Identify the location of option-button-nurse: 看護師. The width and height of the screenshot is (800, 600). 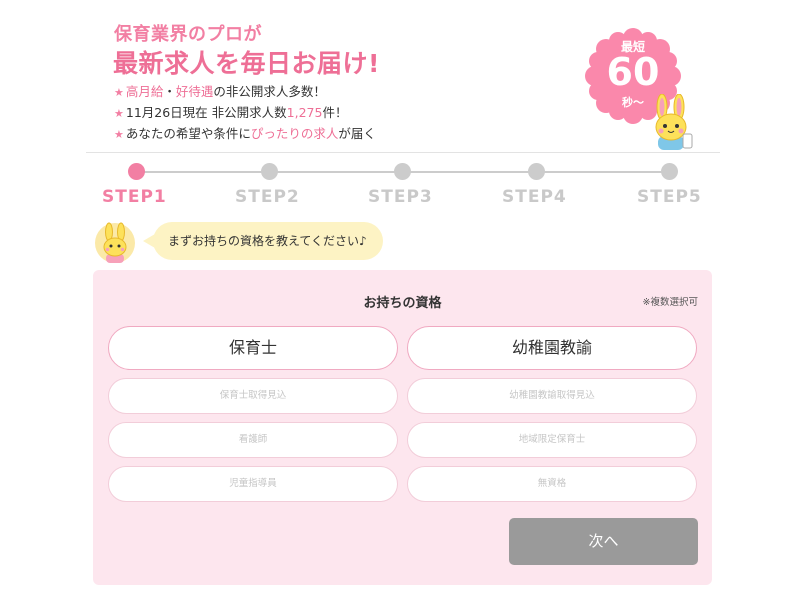
(253, 440).